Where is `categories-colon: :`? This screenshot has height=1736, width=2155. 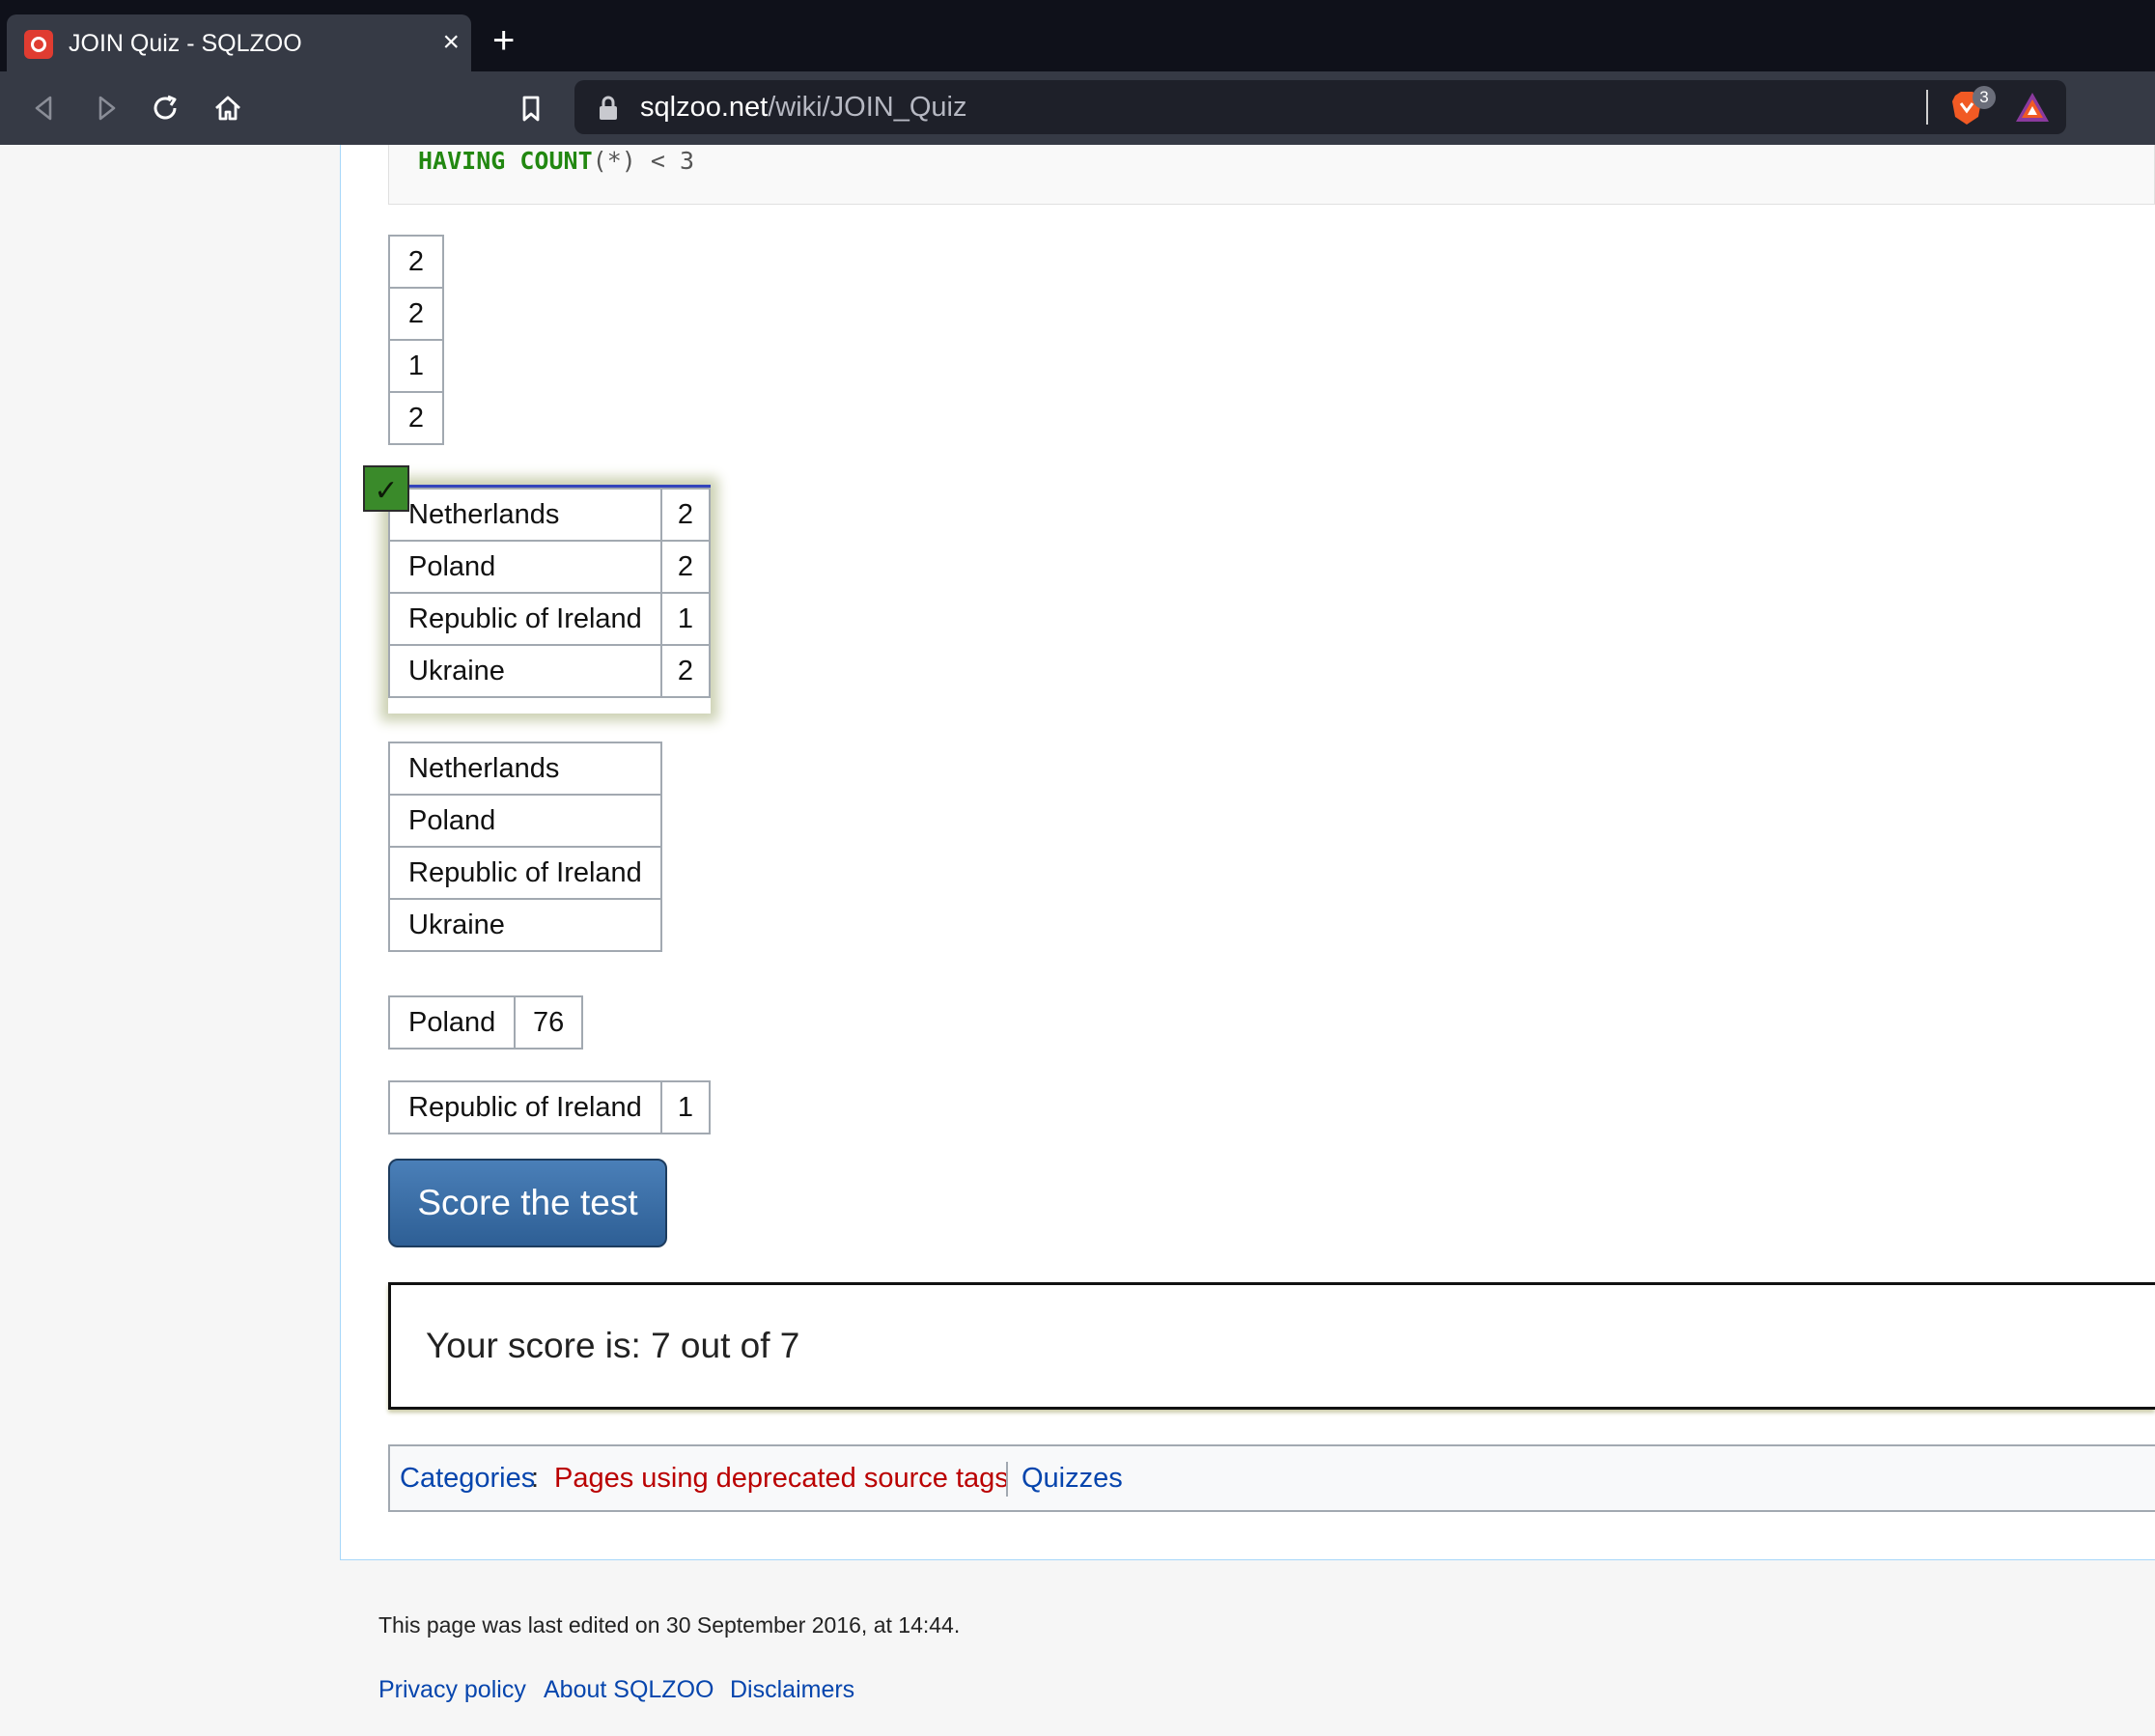
categories-colon: : is located at coordinates (535, 1479).